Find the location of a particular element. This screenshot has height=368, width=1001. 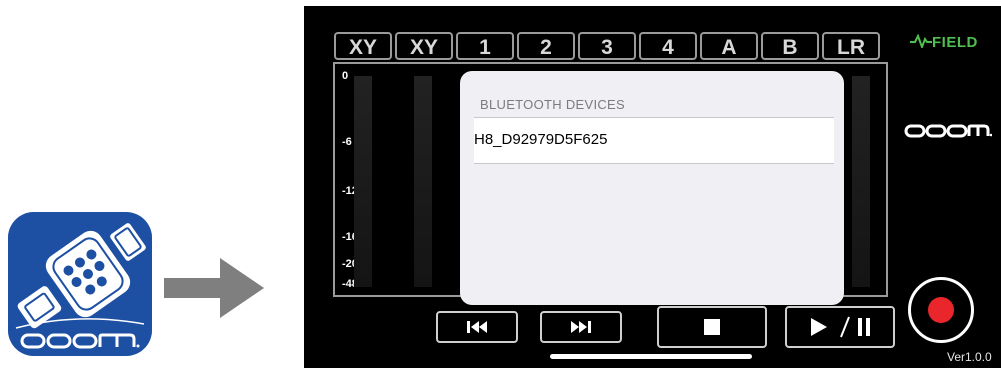

channel-button-xy2: XY is located at coordinates (424, 46).